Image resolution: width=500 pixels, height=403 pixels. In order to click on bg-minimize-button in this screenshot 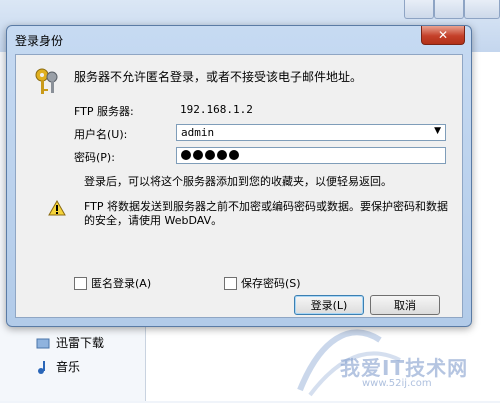, I will do `click(419, 9)`.